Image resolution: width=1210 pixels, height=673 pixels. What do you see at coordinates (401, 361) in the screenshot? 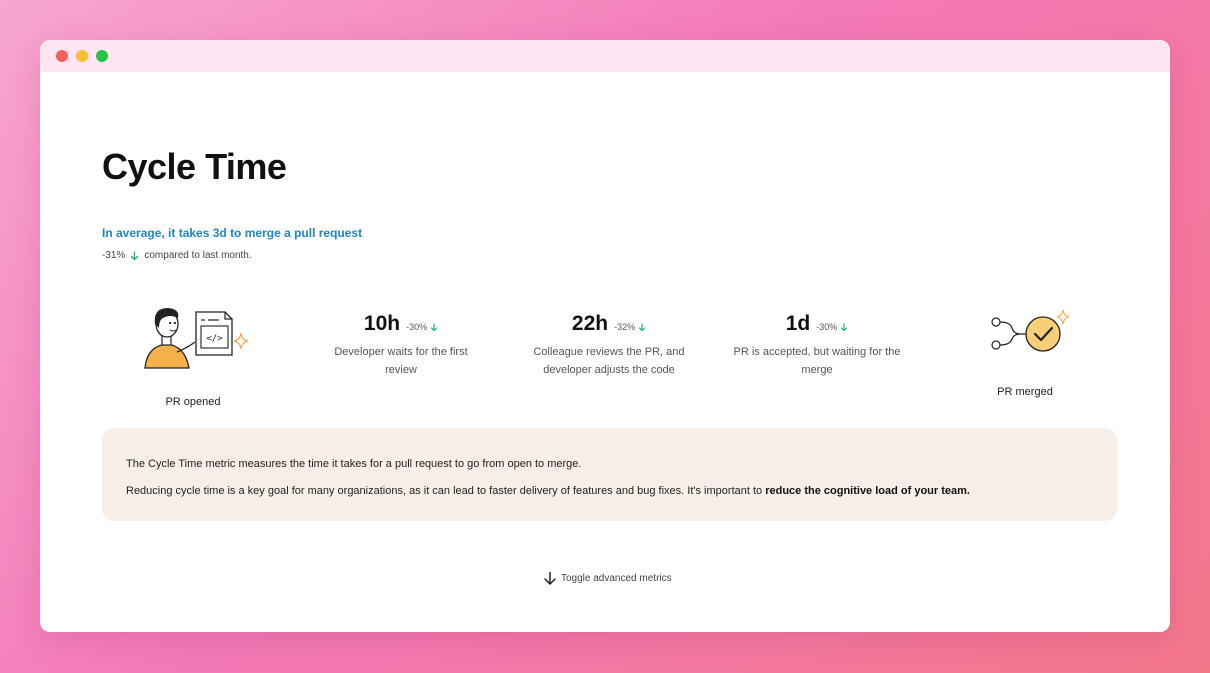
I see `metric-description: Developer waits for the first review` at bounding box center [401, 361].